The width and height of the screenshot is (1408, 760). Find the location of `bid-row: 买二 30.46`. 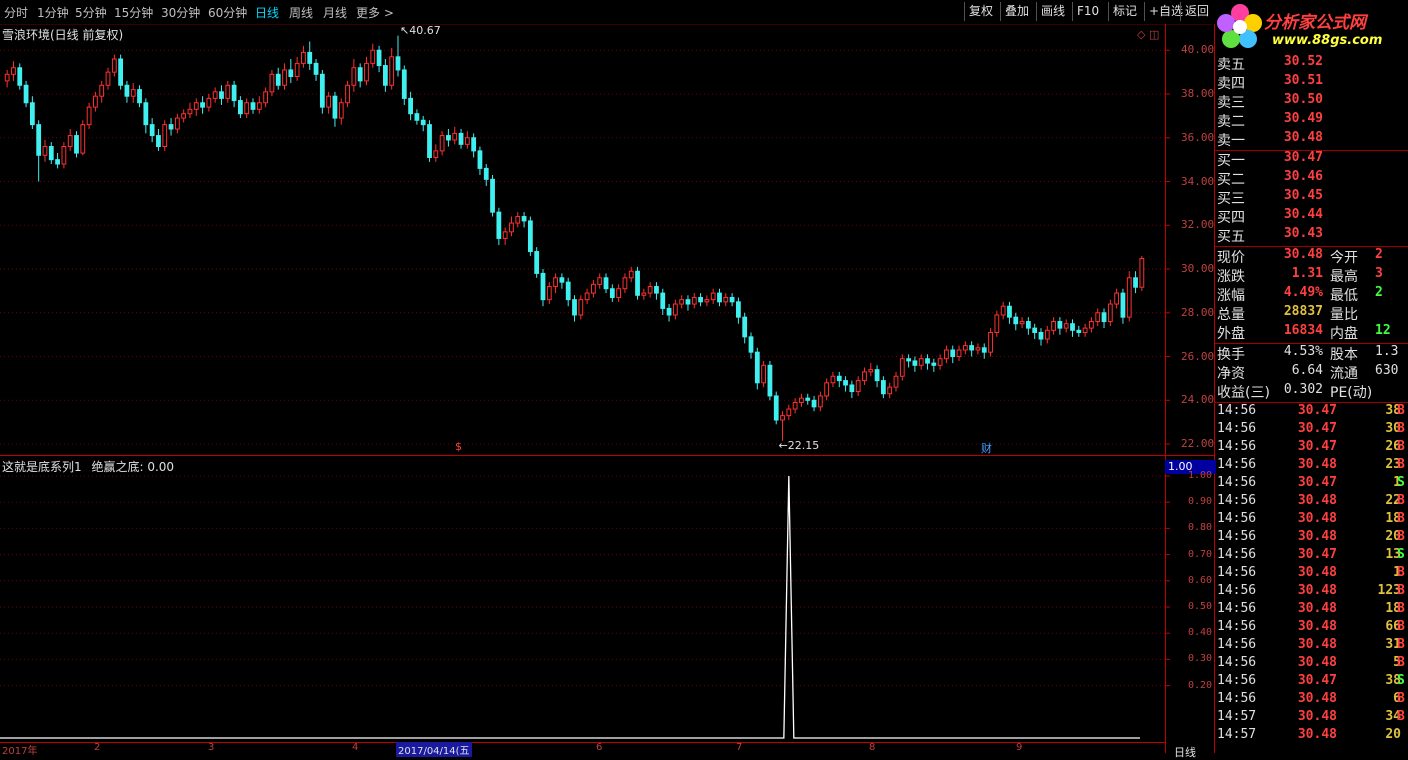

bid-row: 买二 30.46 is located at coordinates (1311, 178).